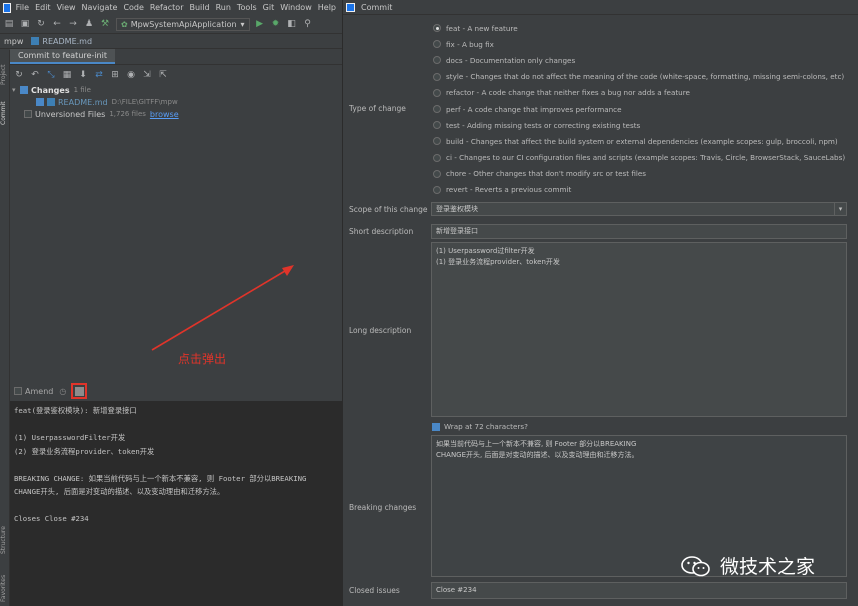 This screenshot has width=858, height=606. Describe the element at coordinates (164, 114) in the screenshot. I see `browse-link: browse` at that location.